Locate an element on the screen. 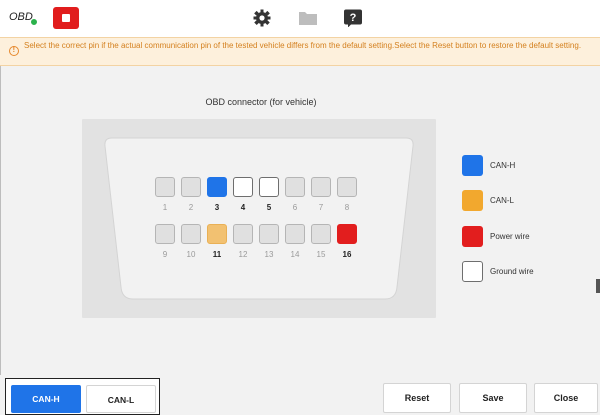 Image resolution: width=600 pixels, height=415 pixels. legend-swatch-power is located at coordinates (472, 236).